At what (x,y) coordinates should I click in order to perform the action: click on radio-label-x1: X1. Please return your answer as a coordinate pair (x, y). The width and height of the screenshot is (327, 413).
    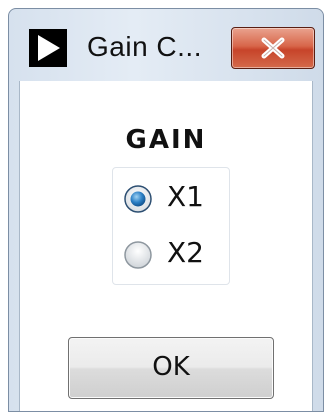
    Looking at the image, I should click on (185, 196).